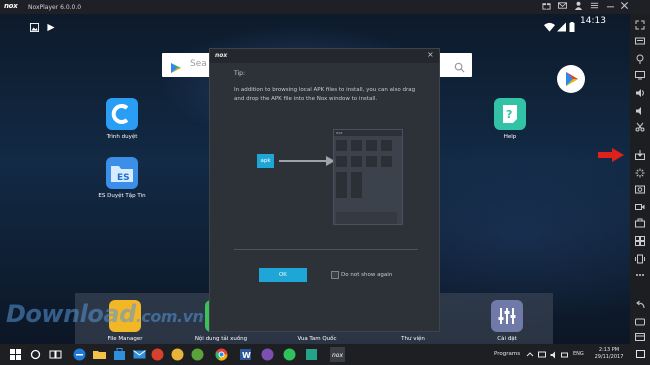 The width and height of the screenshot is (650, 365). Describe the element at coordinates (507, 339) in the screenshot. I see `dock-label: Cài đặt` at that location.